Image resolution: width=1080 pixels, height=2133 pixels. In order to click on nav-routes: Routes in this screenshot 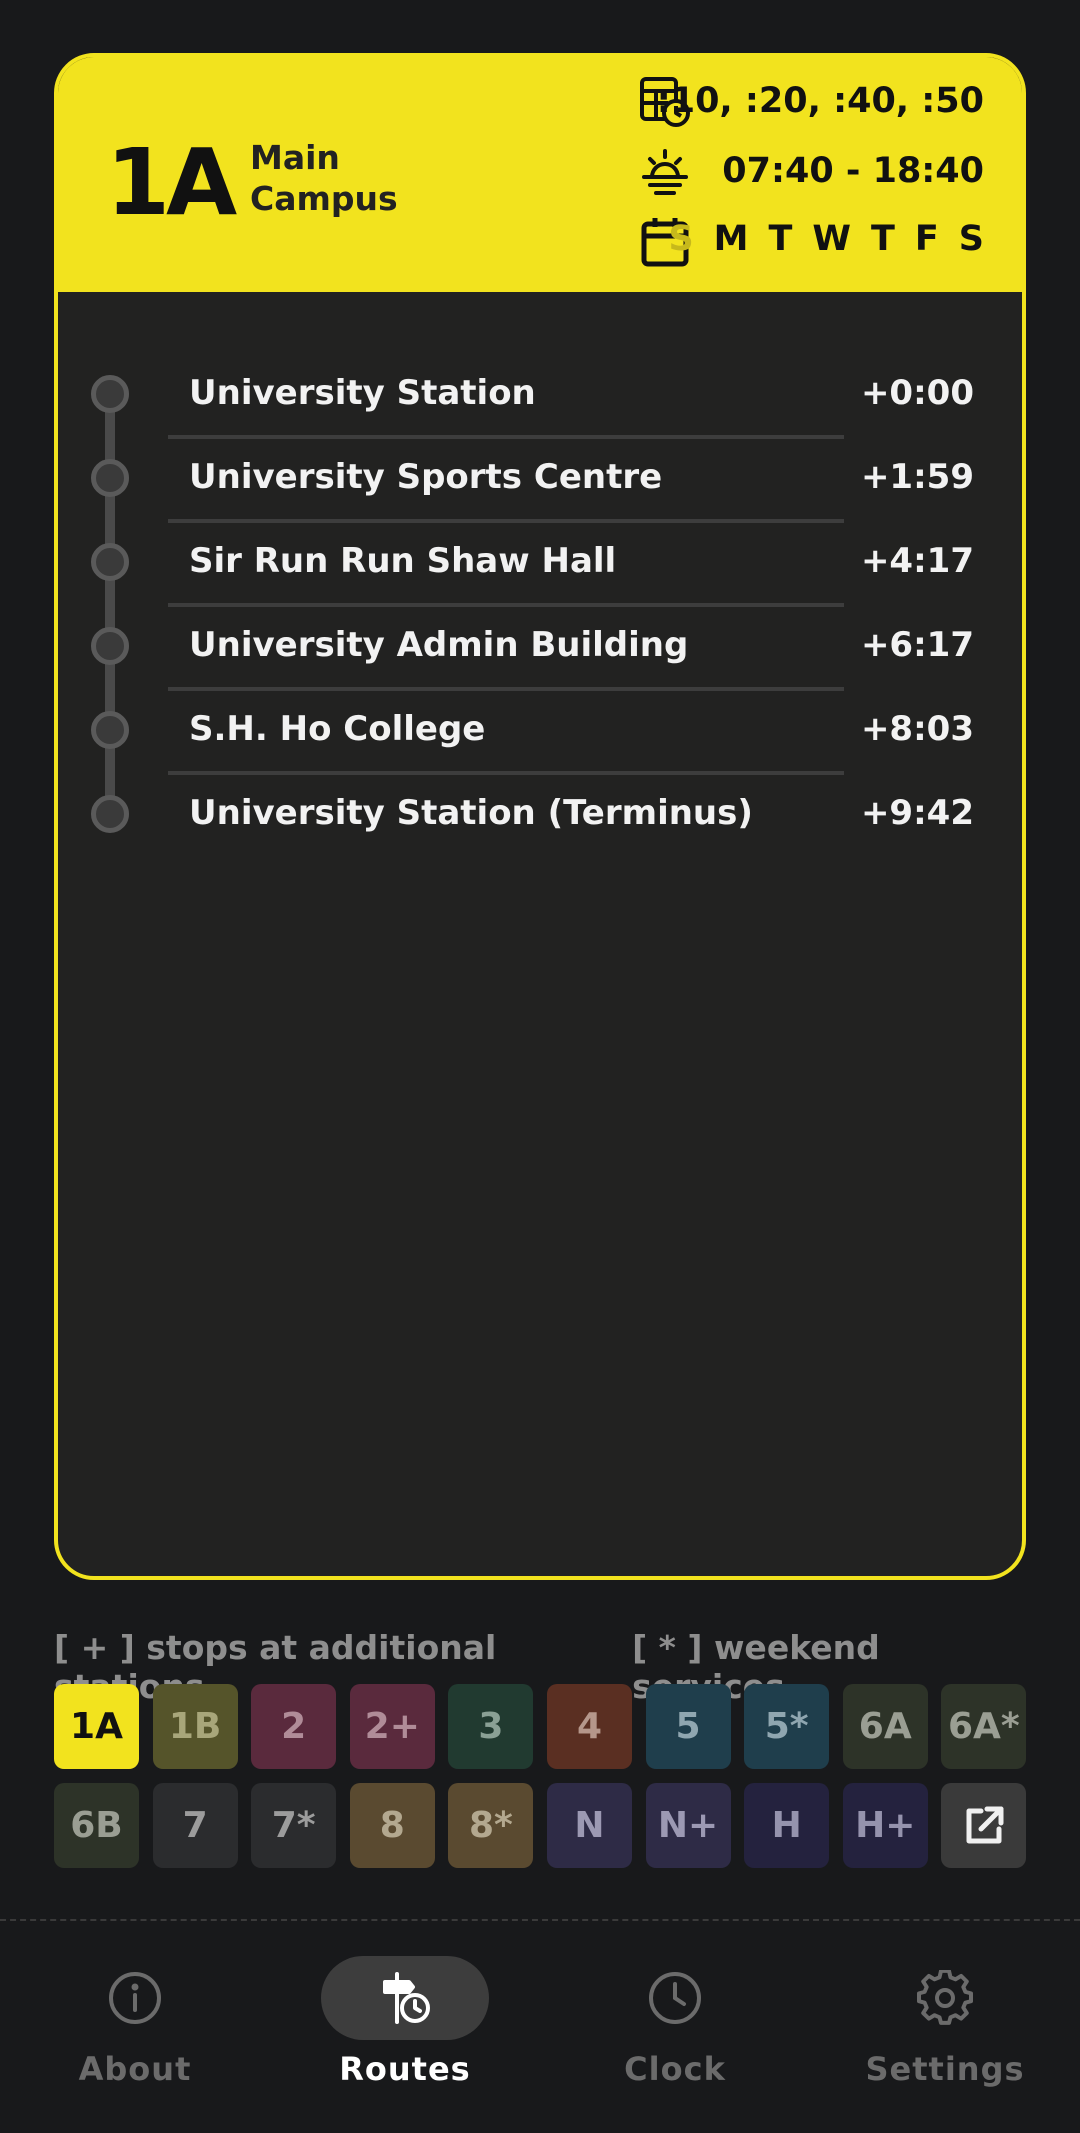, I will do `click(405, 2019)`.